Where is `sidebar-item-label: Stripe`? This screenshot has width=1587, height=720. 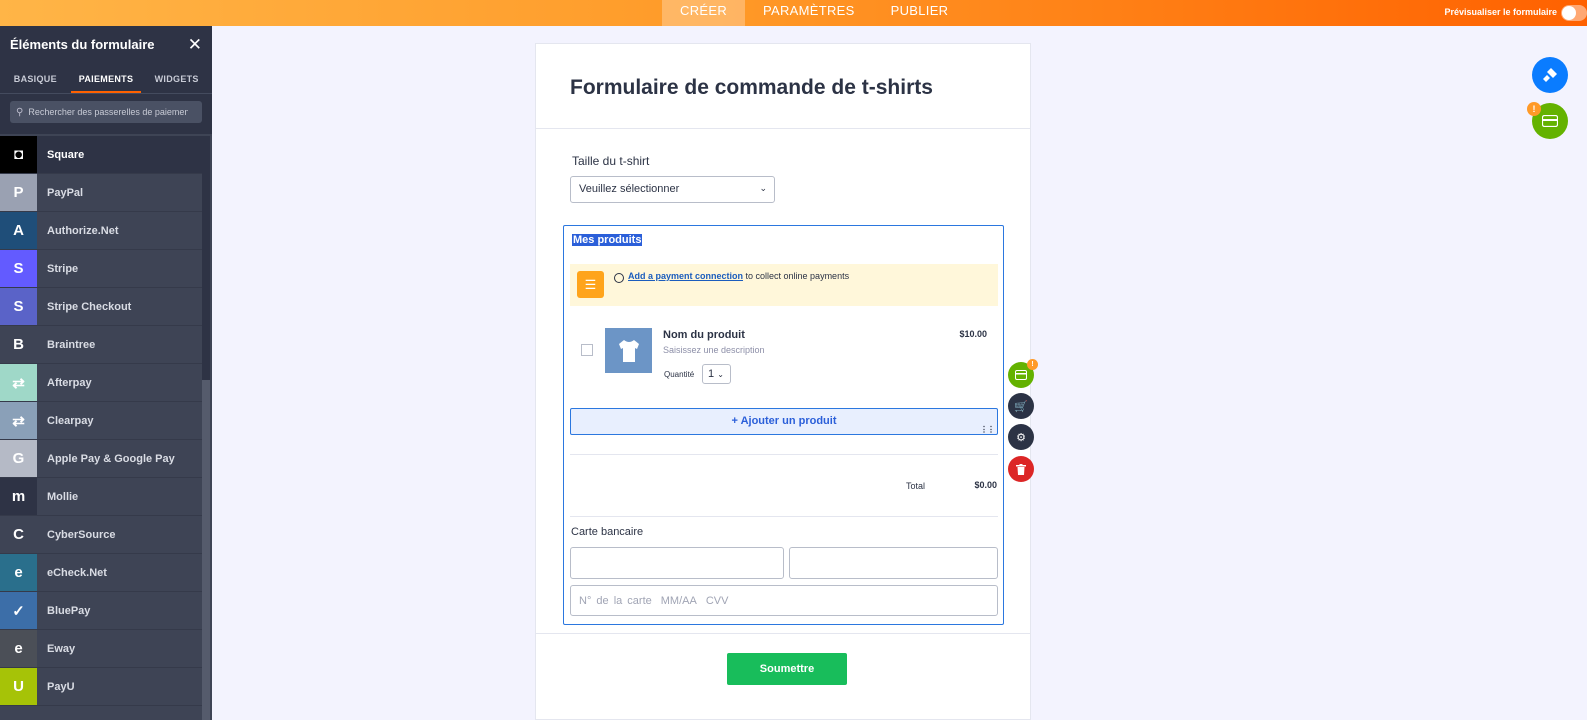 sidebar-item-label: Stripe is located at coordinates (63, 268).